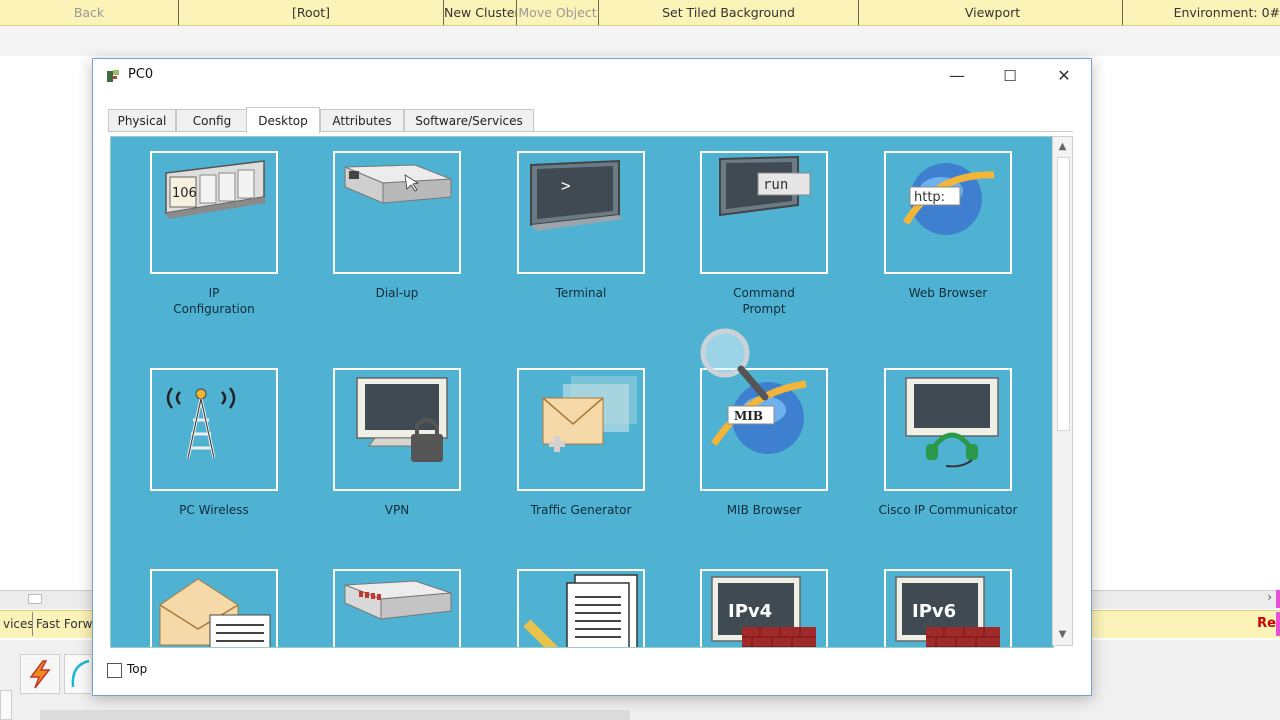 This screenshot has width=1280, height=720. What do you see at coordinates (764, 301) in the screenshot?
I see `app-label: Command Prompt` at bounding box center [764, 301].